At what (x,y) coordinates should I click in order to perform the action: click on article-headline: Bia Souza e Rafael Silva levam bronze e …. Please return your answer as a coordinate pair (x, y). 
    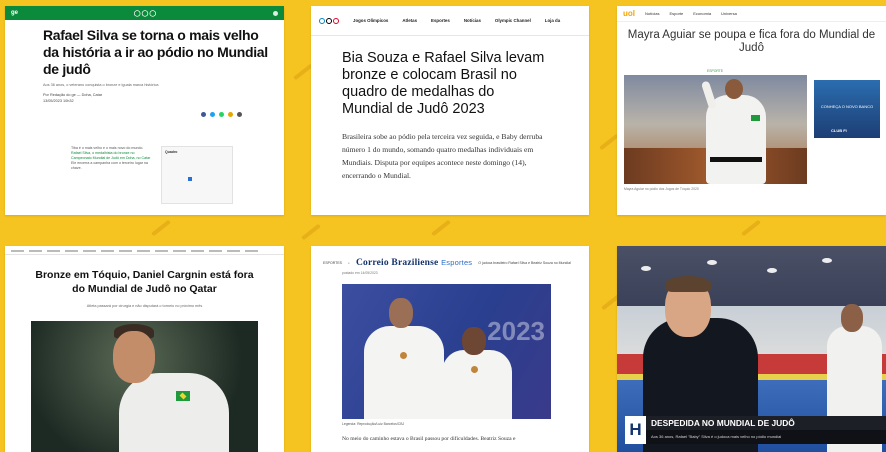
    Looking at the image, I should click on (445, 84).